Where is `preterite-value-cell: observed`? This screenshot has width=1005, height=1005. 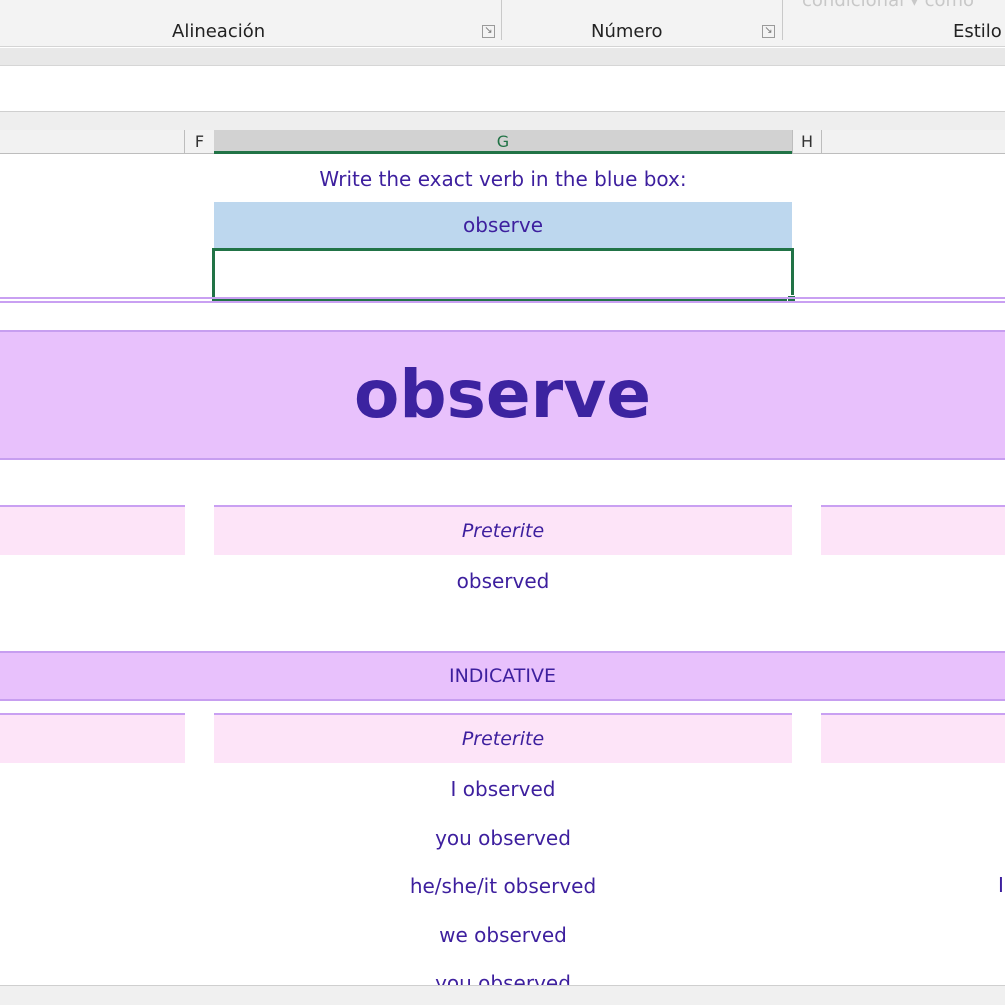
preterite-value-cell: observed is located at coordinates (503, 581).